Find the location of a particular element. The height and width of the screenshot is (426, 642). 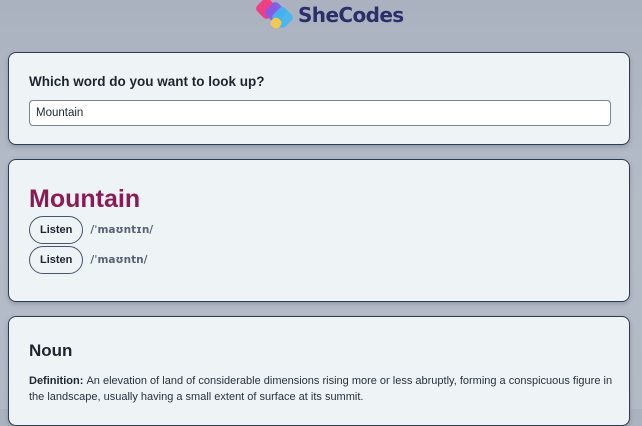

phonetic-row: Listen /ˈmaʊntn/ is located at coordinates (88, 260).